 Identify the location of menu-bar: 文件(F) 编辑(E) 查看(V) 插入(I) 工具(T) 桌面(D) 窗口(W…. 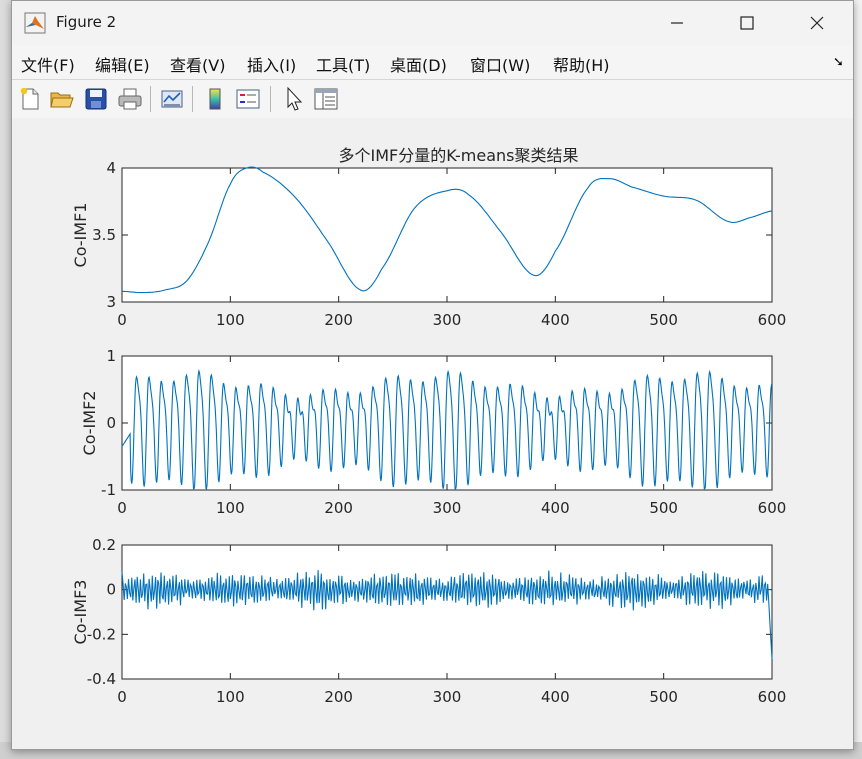
(432, 62).